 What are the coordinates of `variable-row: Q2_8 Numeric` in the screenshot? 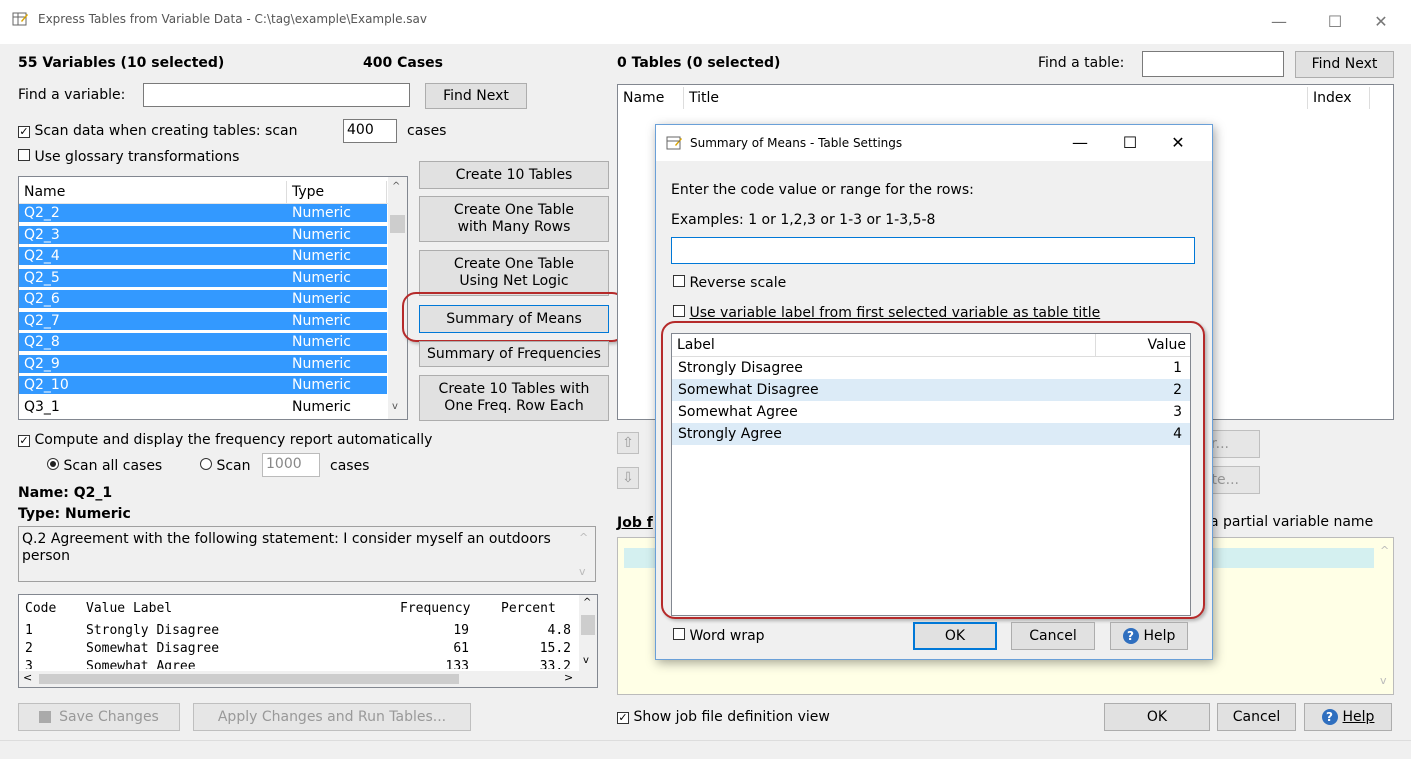 It's located at (203, 342).